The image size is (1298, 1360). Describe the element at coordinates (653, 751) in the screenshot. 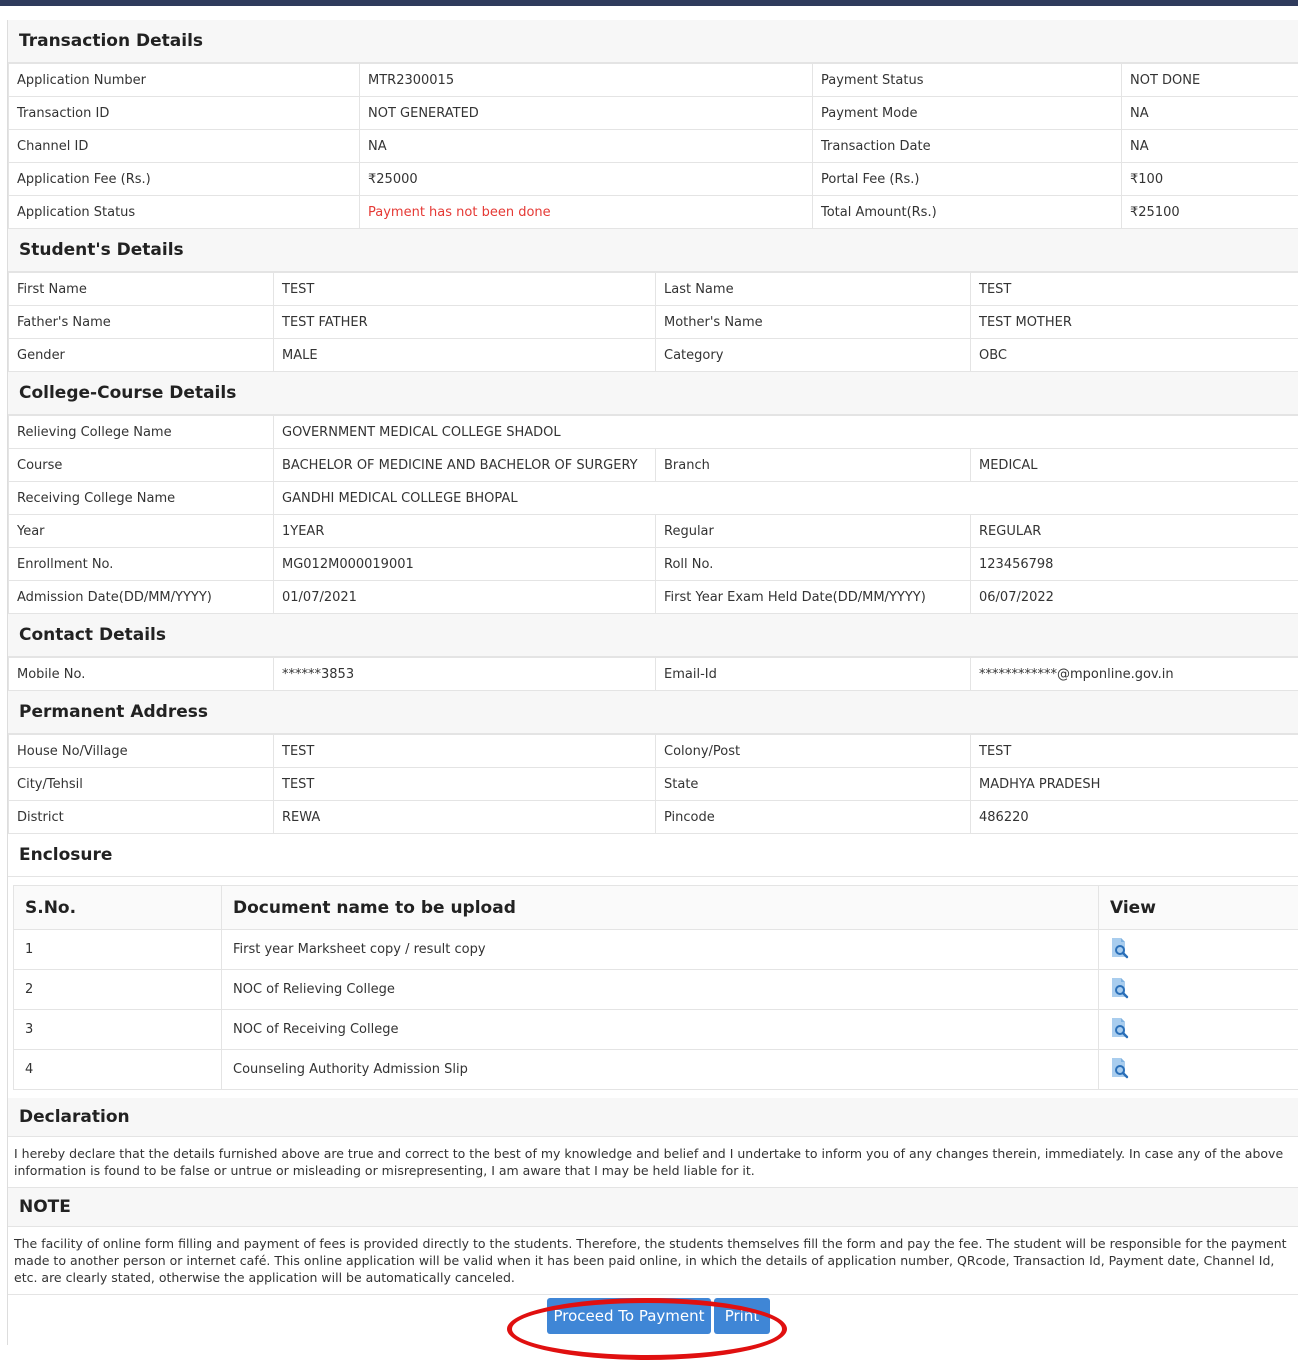

I see `table-row: House No/VillageTESTColony/PostTEST` at that location.